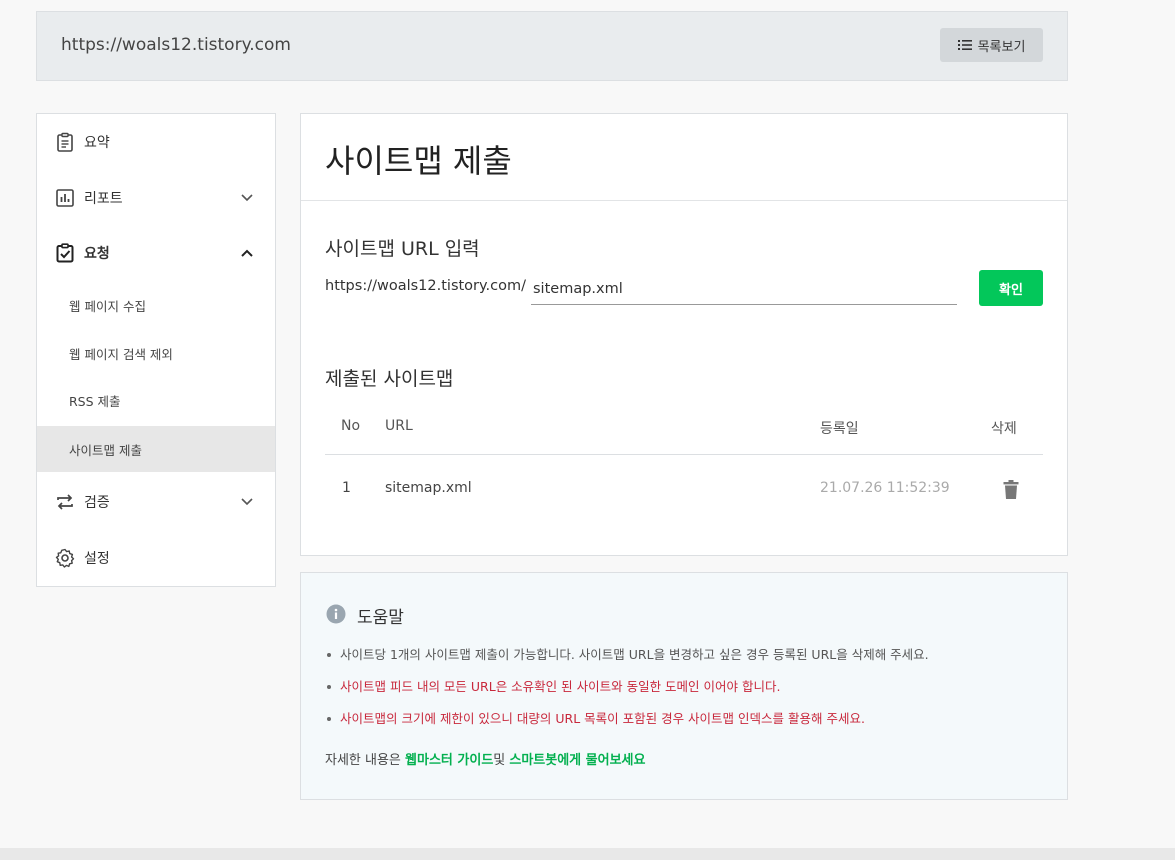 This screenshot has width=1175, height=860. I want to click on table-divider, so click(684, 454).